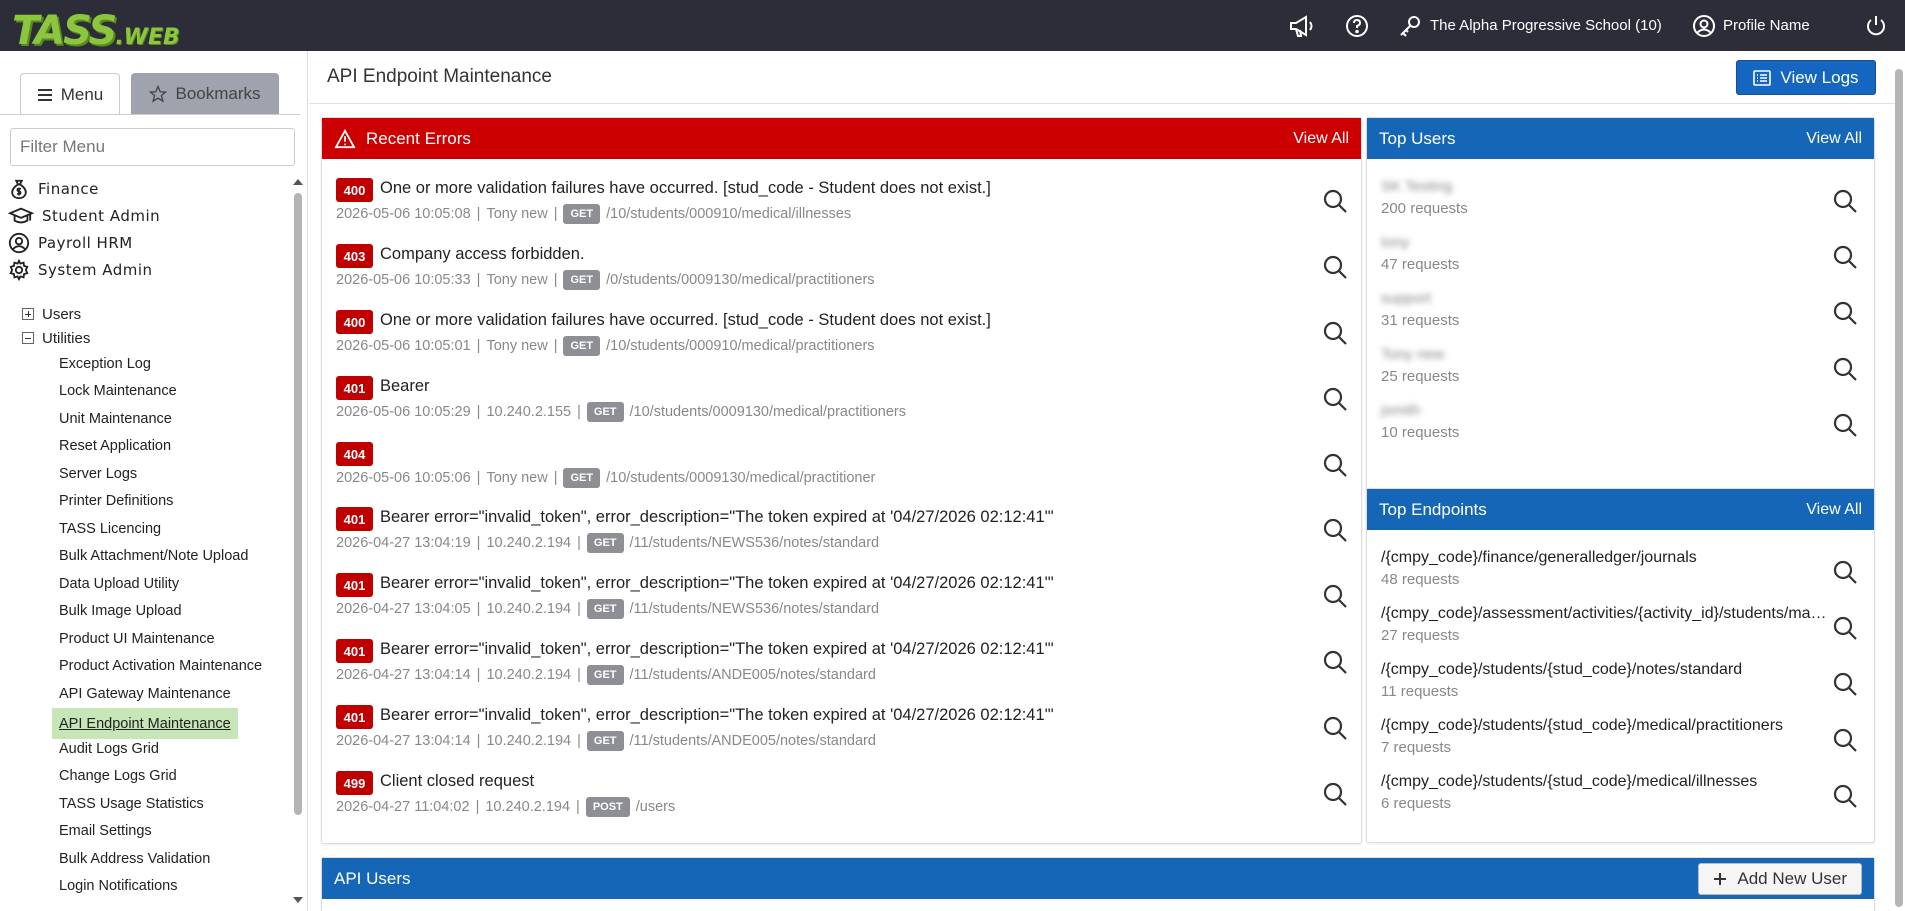  What do you see at coordinates (120, 611) in the screenshot?
I see `menu-leaf: Bulk Image Upload` at bounding box center [120, 611].